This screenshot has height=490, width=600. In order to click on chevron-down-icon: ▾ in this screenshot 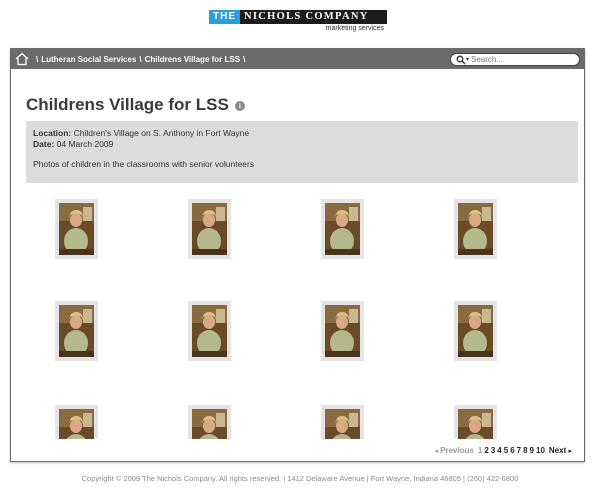, I will do `click(467, 60)`.